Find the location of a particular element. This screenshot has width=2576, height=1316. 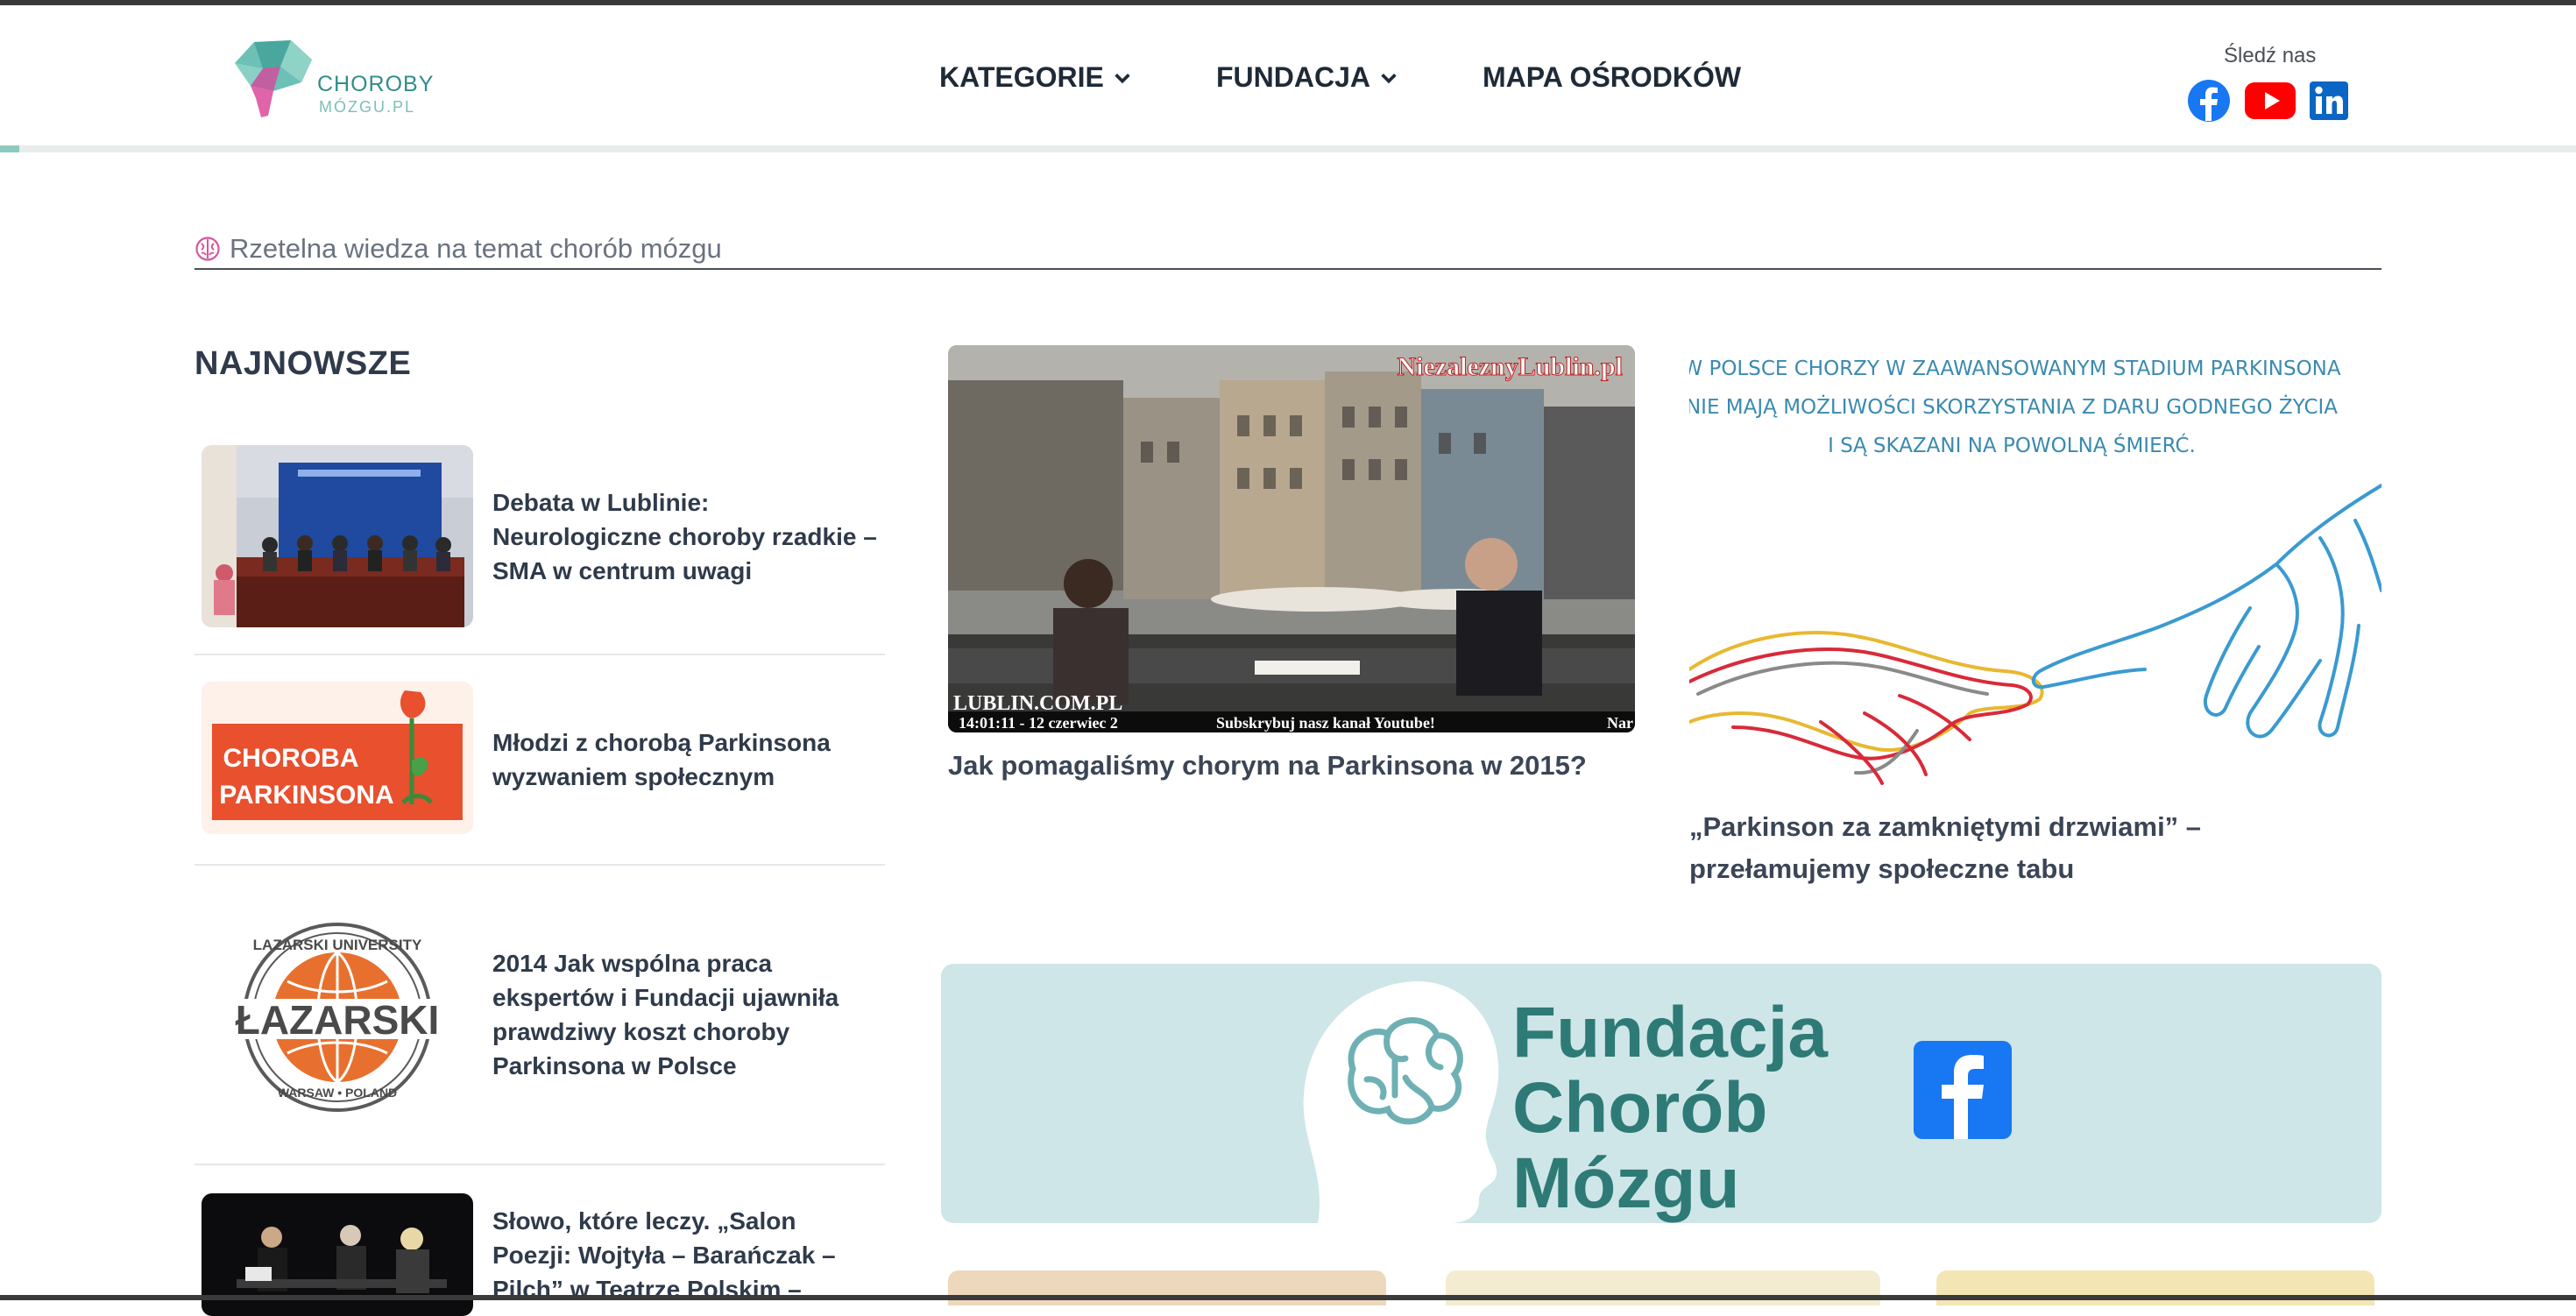

video-subscribe-text: Subskrybuj nasz kanał Youtube! is located at coordinates (1325, 723).